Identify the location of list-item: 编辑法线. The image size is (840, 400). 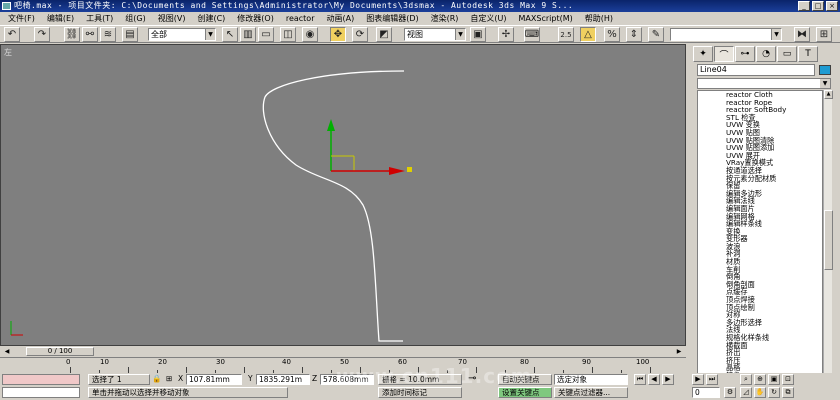
(760, 201).